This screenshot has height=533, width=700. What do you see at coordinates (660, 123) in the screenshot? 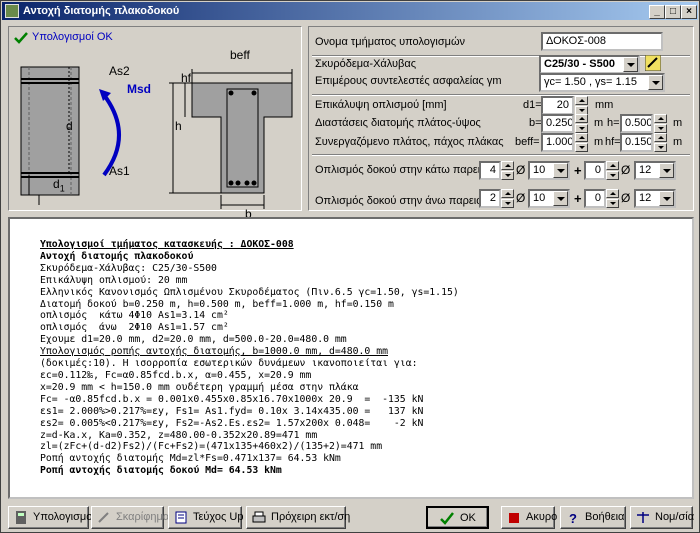
I see `h-spinner` at bounding box center [660, 123].